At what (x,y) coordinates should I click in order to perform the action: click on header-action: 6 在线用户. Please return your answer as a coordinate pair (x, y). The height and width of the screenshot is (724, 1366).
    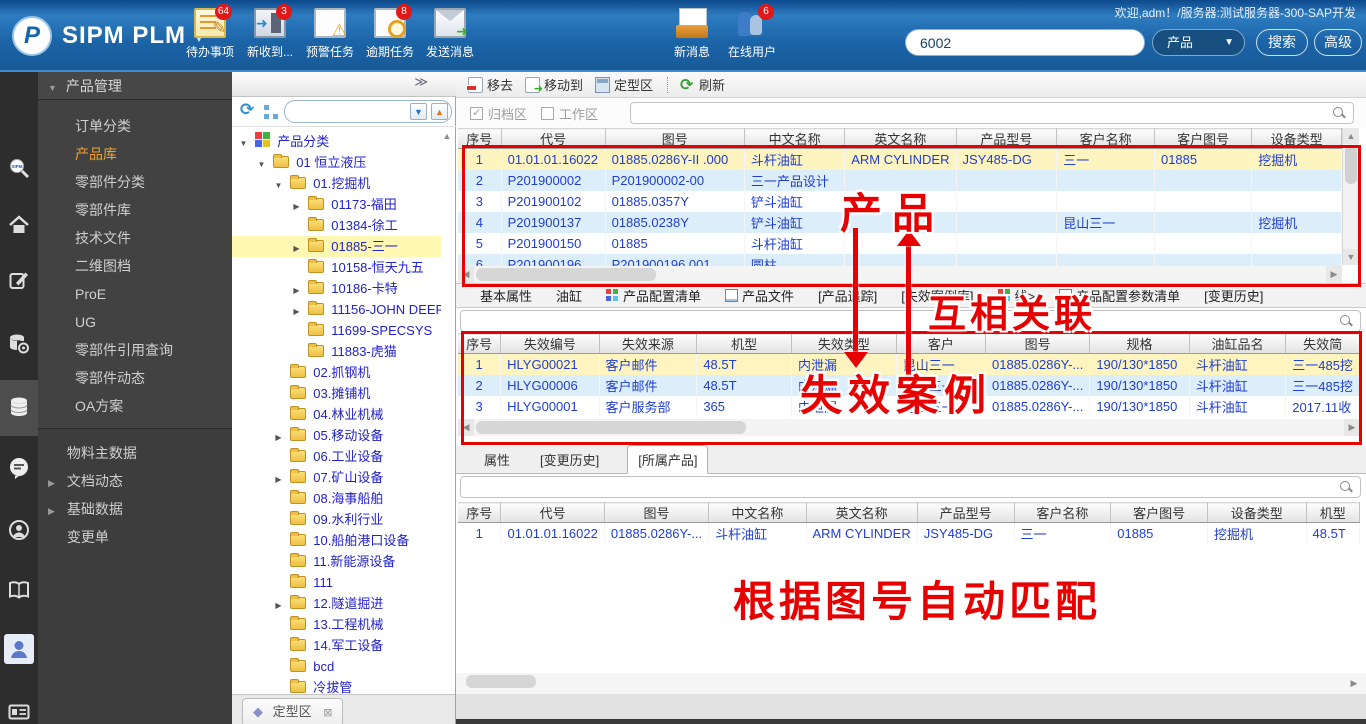
    Looking at the image, I should click on (752, 32).